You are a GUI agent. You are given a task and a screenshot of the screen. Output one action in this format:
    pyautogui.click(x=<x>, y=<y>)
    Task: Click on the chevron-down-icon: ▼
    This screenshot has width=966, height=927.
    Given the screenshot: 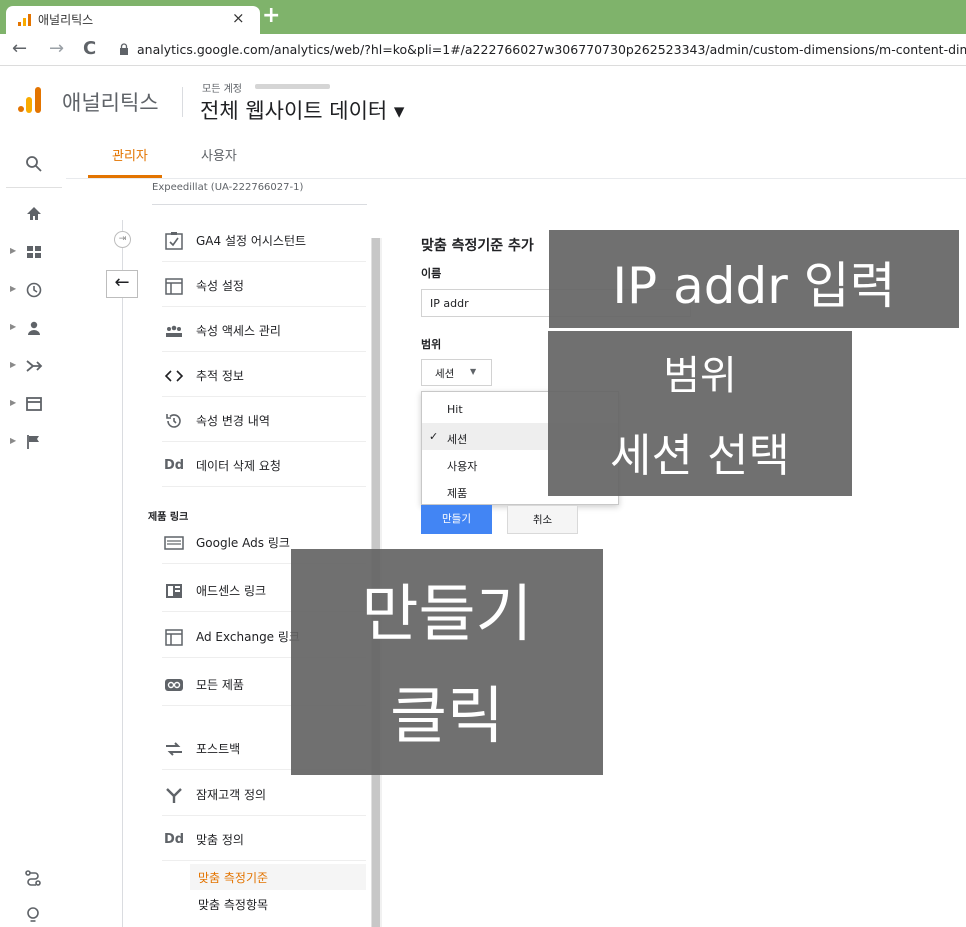 What is the action you would take?
    pyautogui.click(x=473, y=371)
    